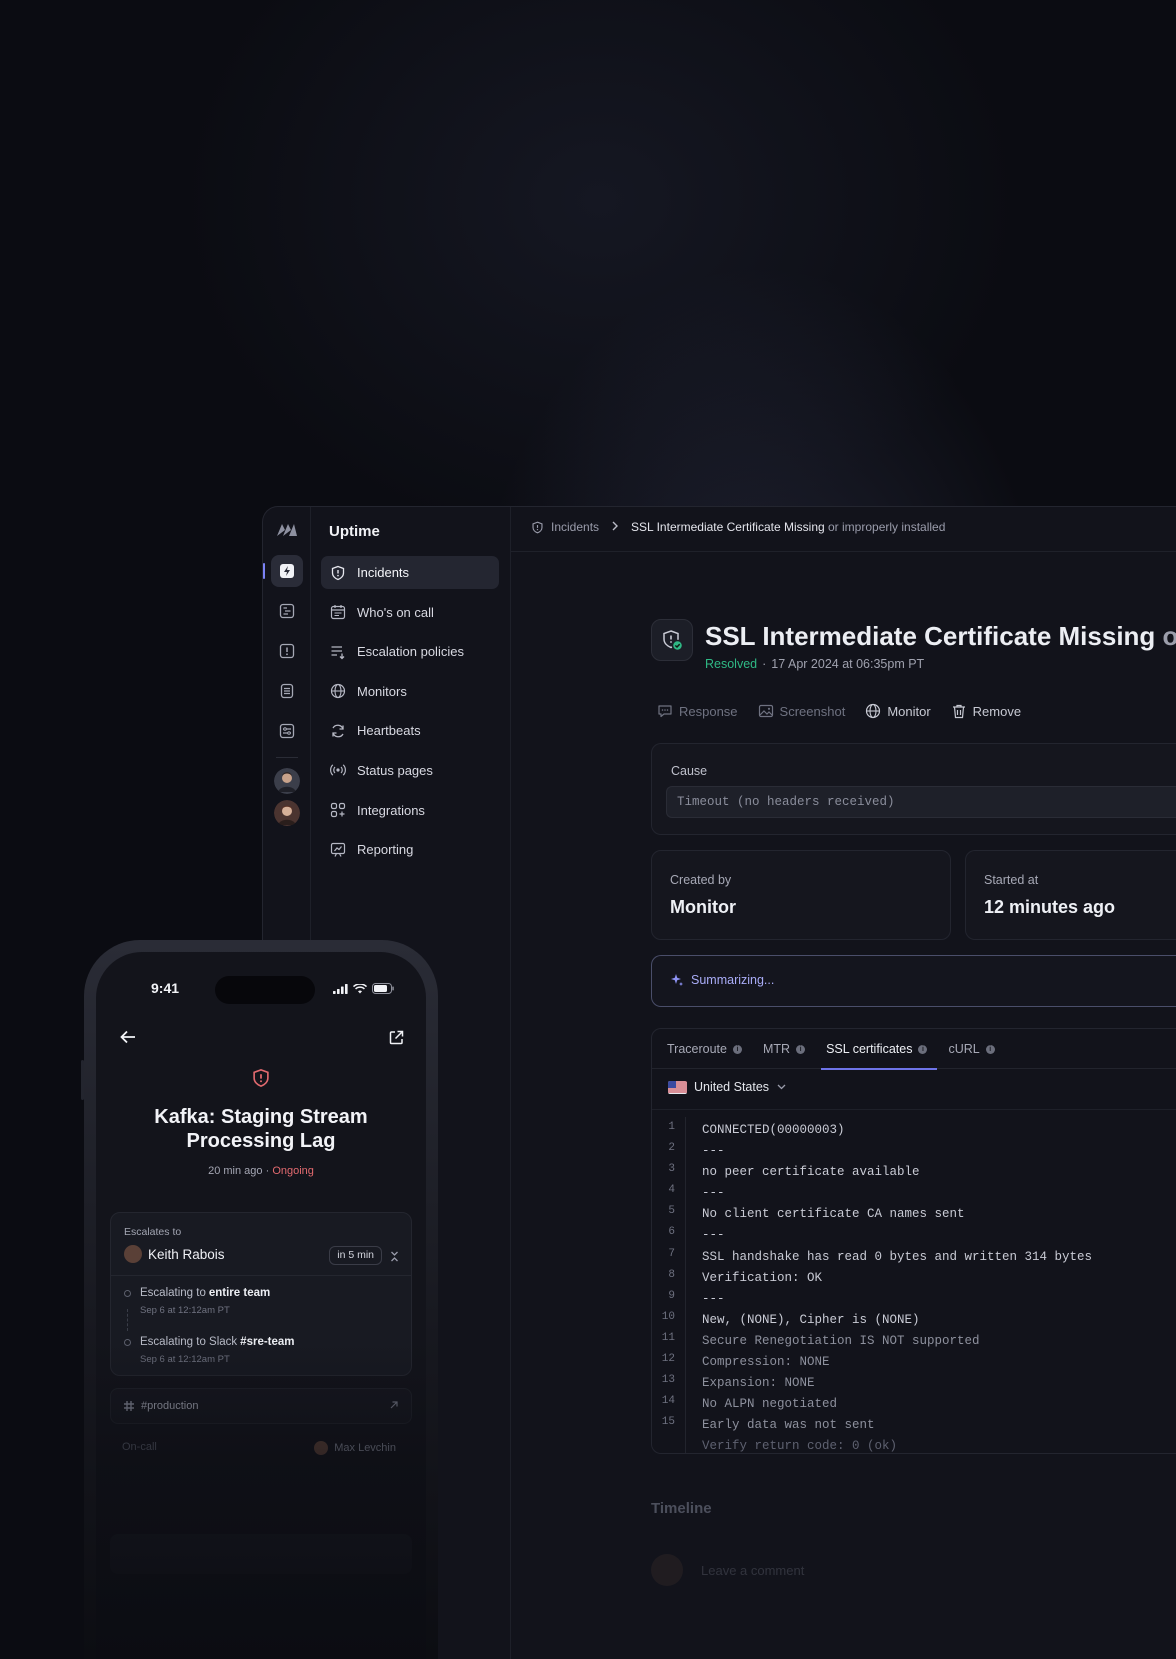  What do you see at coordinates (986, 711) in the screenshot?
I see `remove-button: Remove` at bounding box center [986, 711].